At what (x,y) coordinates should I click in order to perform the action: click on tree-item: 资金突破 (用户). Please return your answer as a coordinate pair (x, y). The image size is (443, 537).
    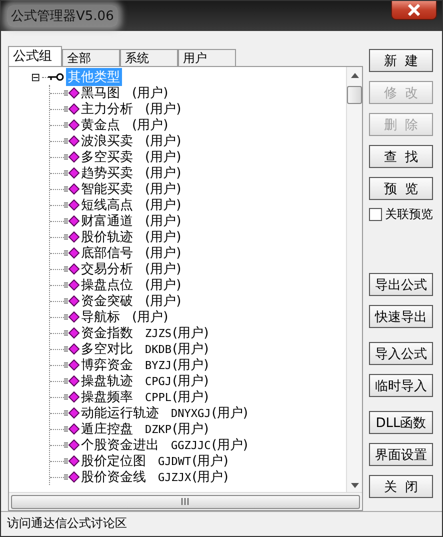
    Looking at the image, I should click on (123, 301).